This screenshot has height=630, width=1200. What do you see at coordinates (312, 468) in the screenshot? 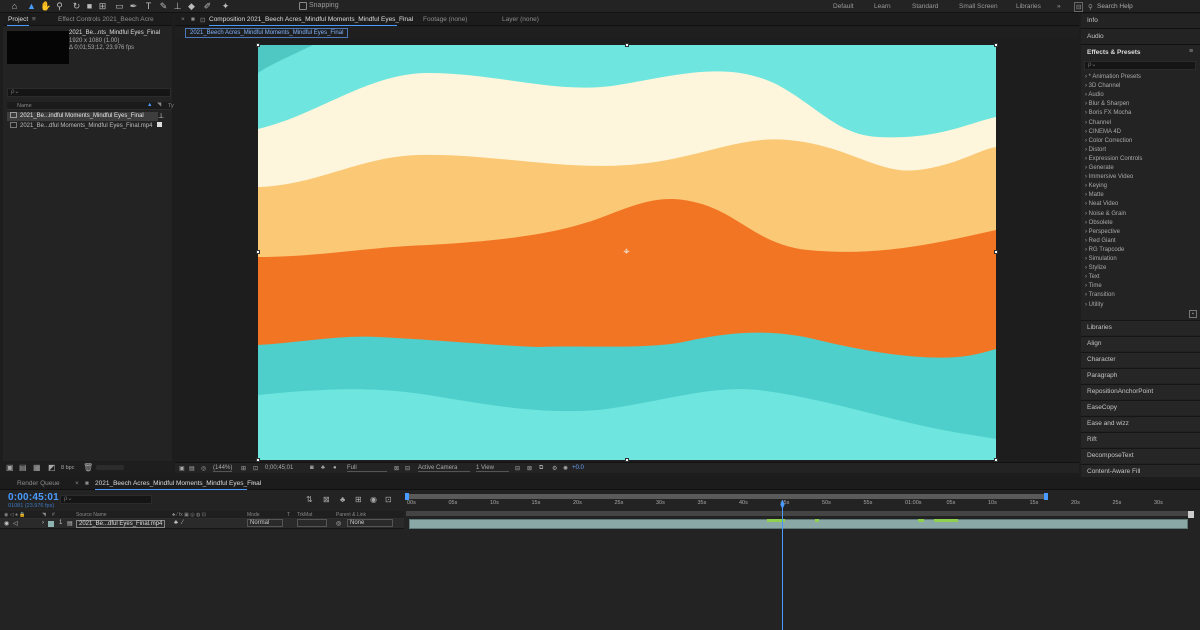
I see `snapshot-icon: ◙` at bounding box center [312, 468].